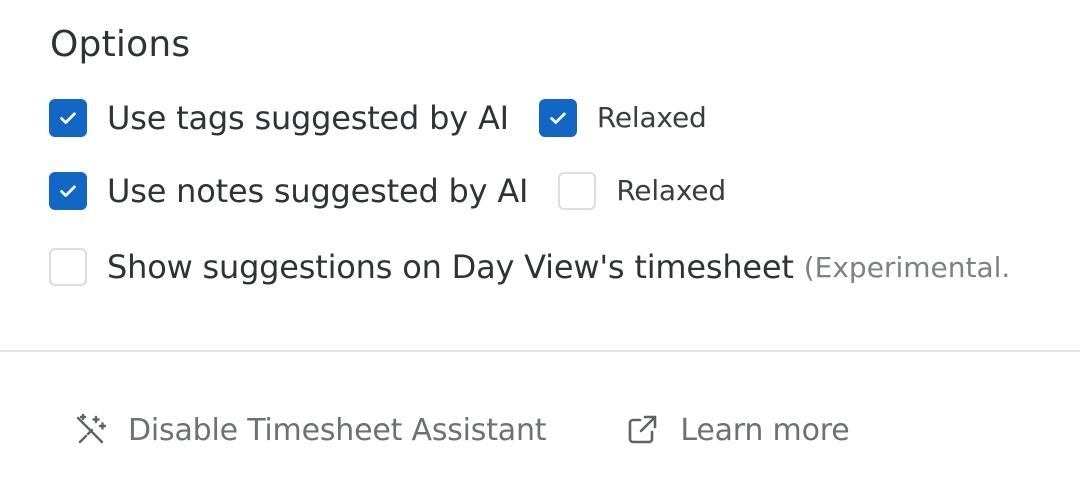 The height and width of the screenshot is (503, 1080). What do you see at coordinates (308, 118) in the screenshot?
I see `tags-ai-label: Use tags suggested by AI` at bounding box center [308, 118].